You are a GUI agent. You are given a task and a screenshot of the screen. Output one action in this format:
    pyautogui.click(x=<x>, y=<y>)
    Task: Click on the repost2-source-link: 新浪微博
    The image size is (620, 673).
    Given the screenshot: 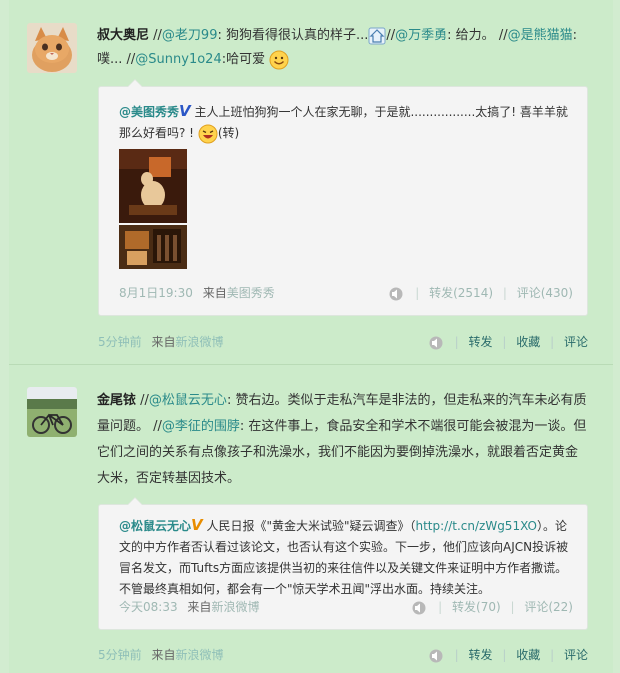 What is the action you would take?
    pyautogui.click(x=235, y=607)
    